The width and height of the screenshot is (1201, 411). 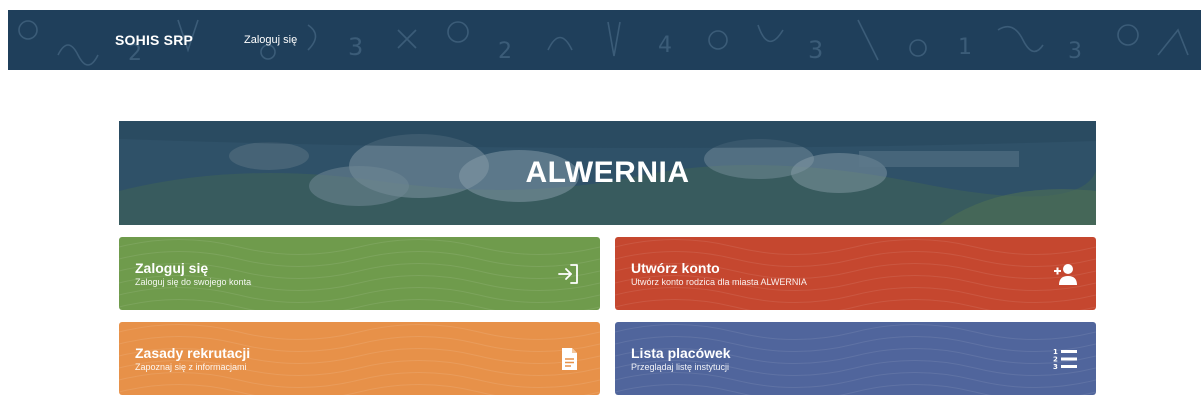 What do you see at coordinates (675, 268) in the screenshot?
I see `create-account-tile-title: Utwórz konto` at bounding box center [675, 268].